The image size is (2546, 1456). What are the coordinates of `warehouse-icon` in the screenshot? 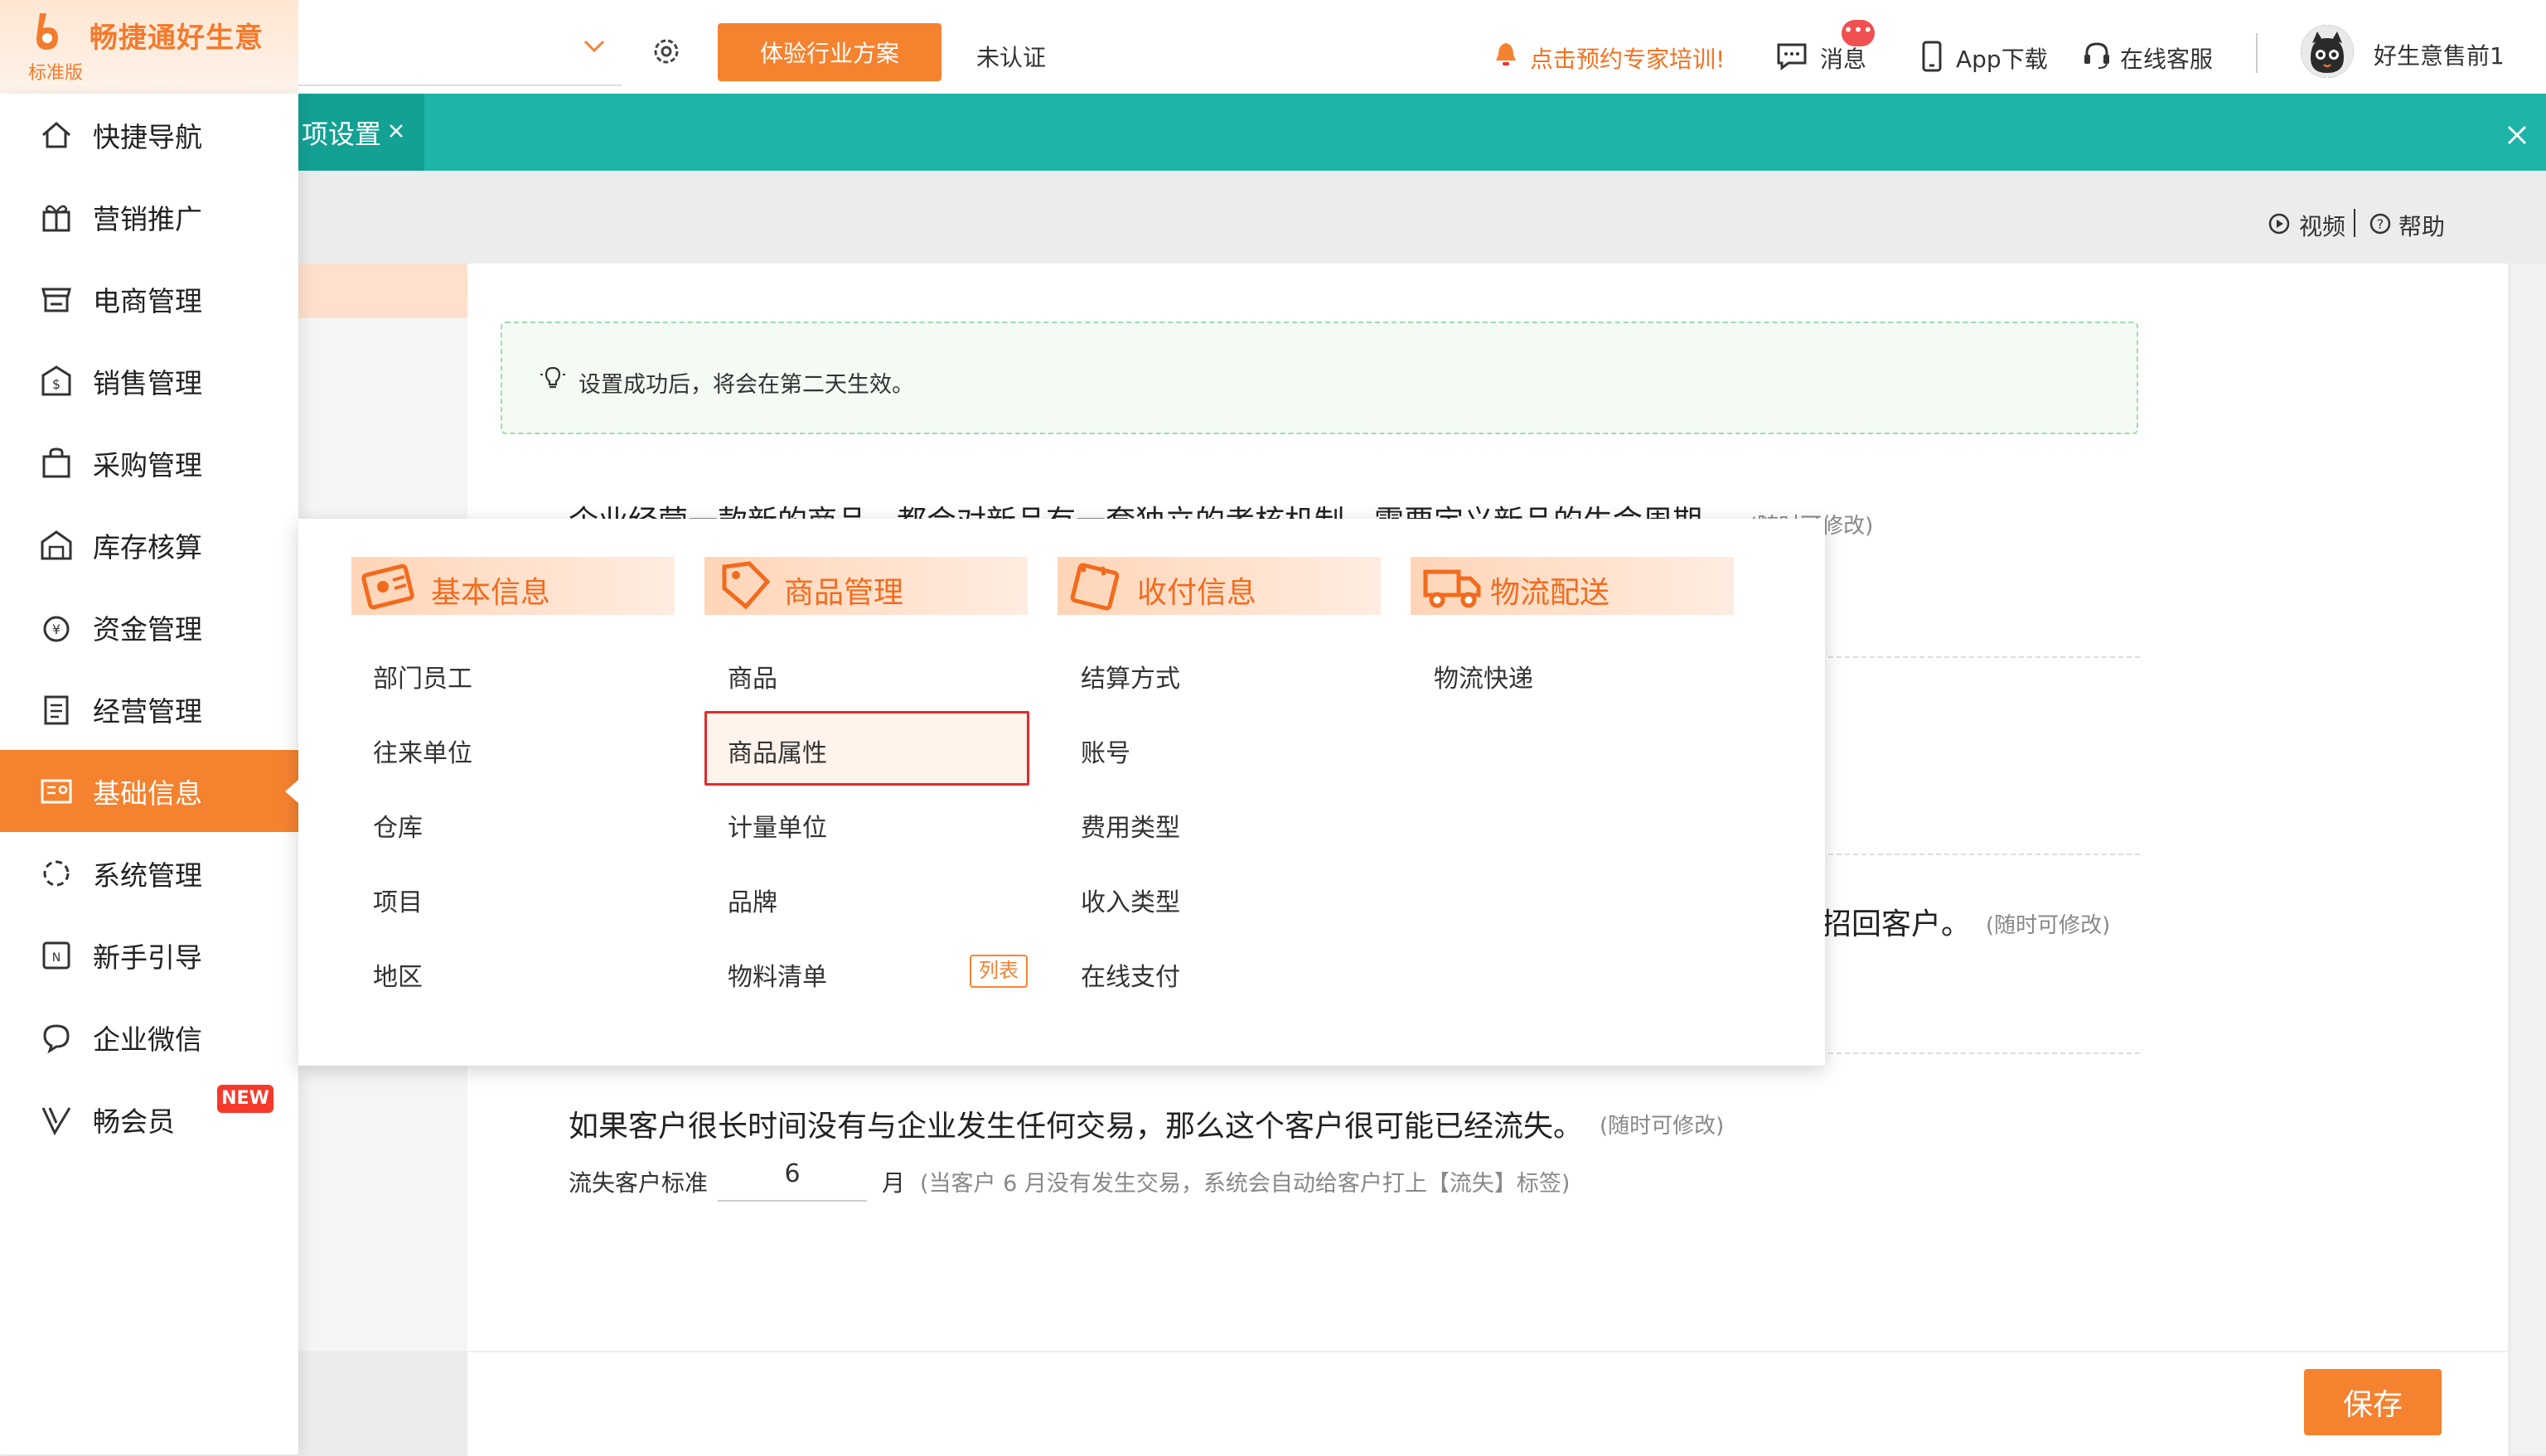 It's located at (57, 544).